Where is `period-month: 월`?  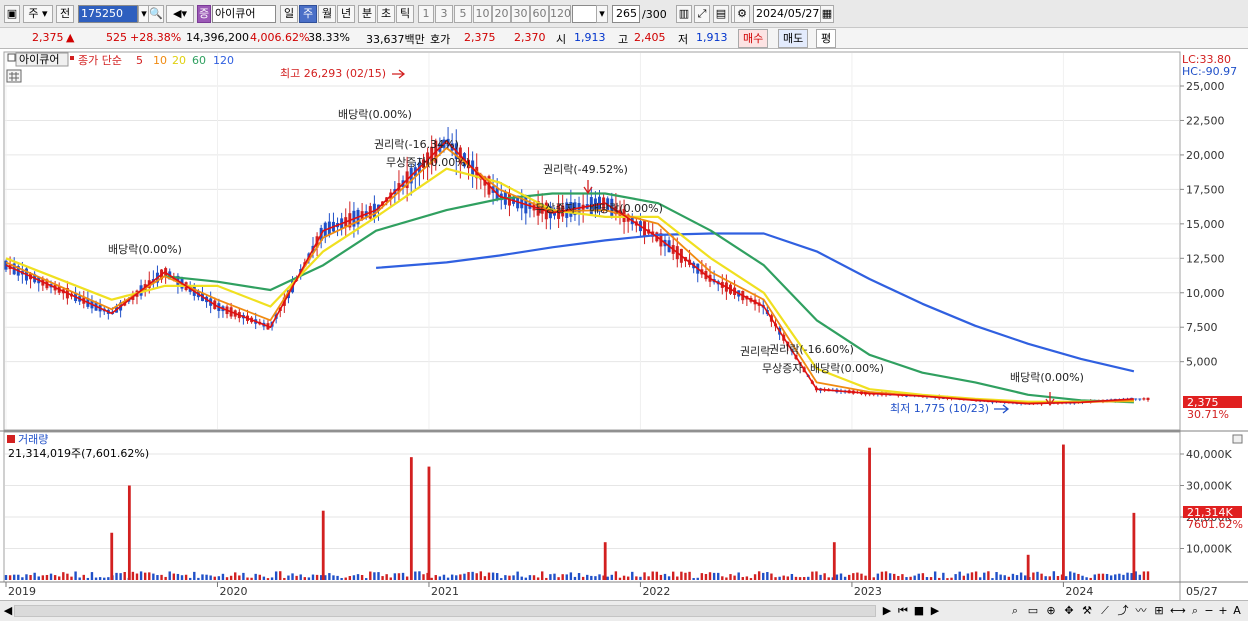
period-month: 월 is located at coordinates (327, 14).